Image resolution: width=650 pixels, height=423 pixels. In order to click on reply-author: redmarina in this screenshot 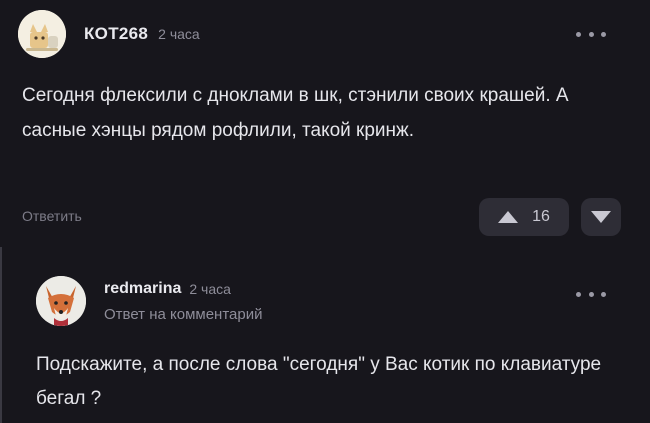, I will do `click(142, 289)`.